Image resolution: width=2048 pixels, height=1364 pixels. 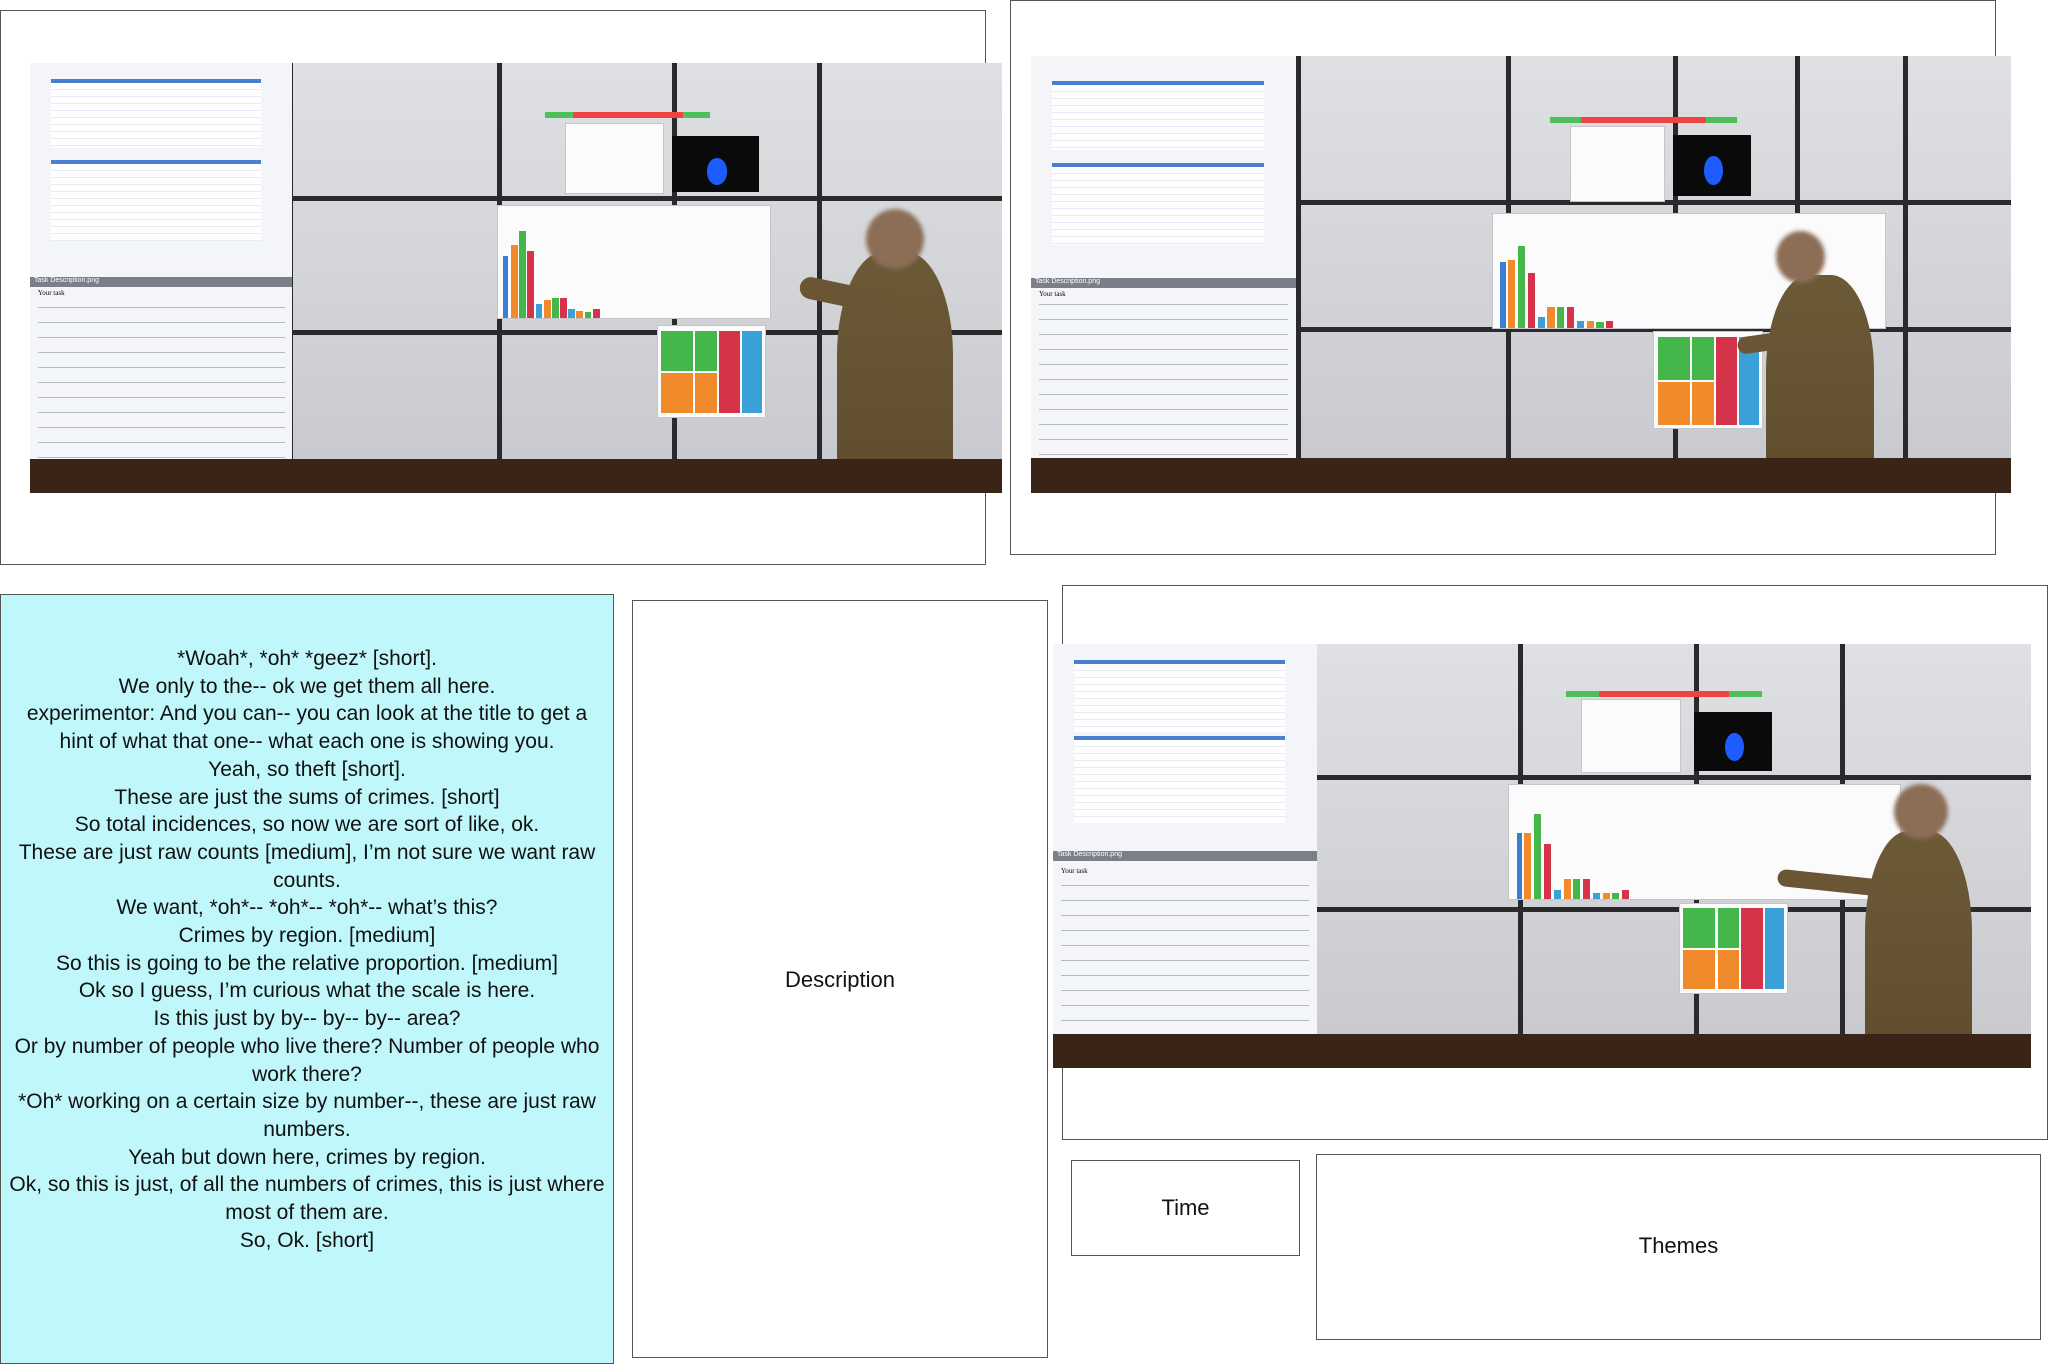 I want to click on person-figure, so click(x=1918, y=949).